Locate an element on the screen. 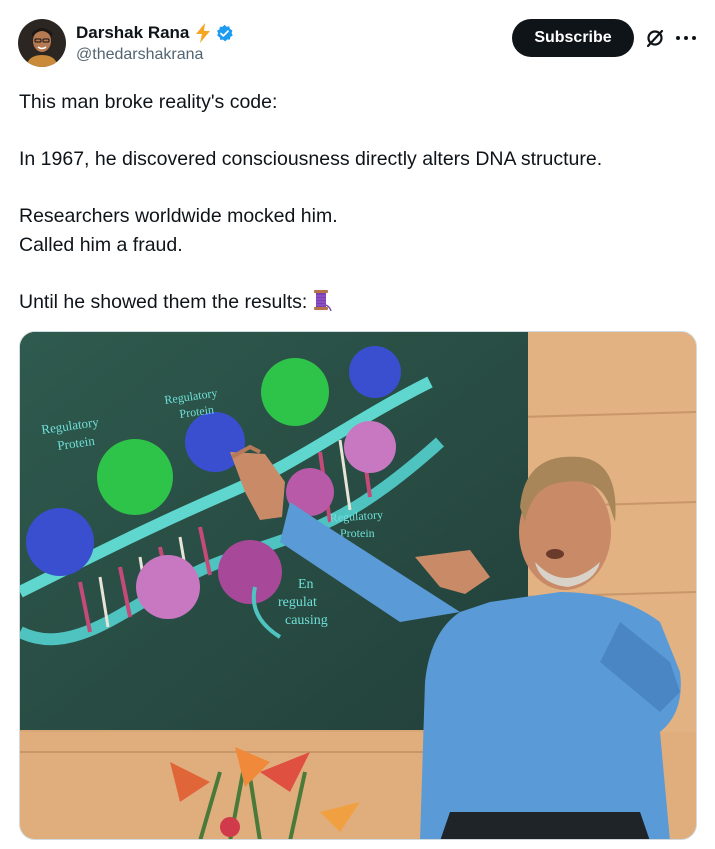 The width and height of the screenshot is (715, 849). tweet-line: Researchers worldwide mocked him. is located at coordinates (178, 216).